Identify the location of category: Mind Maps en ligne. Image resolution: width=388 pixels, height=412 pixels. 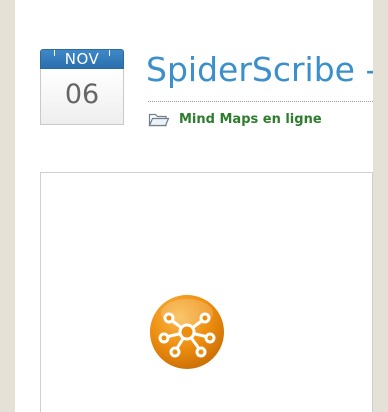
(235, 119).